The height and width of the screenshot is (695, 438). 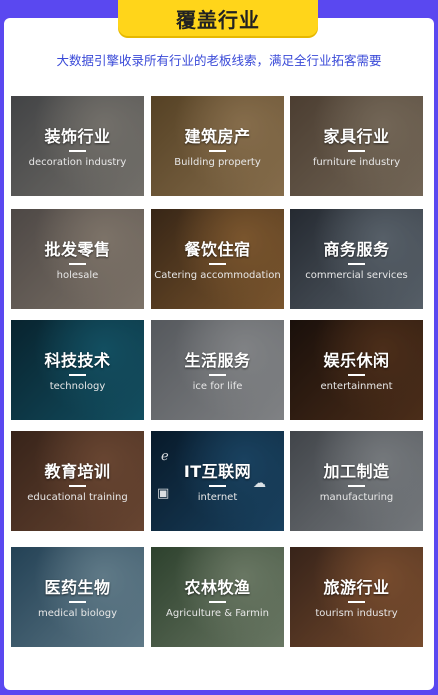 I want to click on industry-name: 商务服务, so click(x=356, y=249).